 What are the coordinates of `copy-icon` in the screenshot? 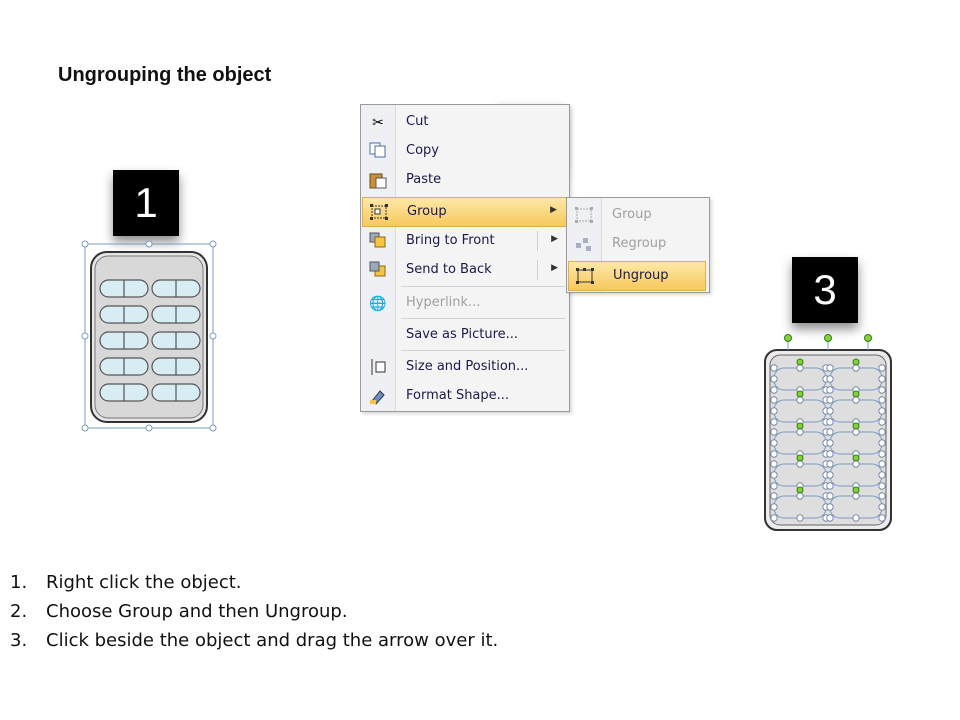 It's located at (378, 151).